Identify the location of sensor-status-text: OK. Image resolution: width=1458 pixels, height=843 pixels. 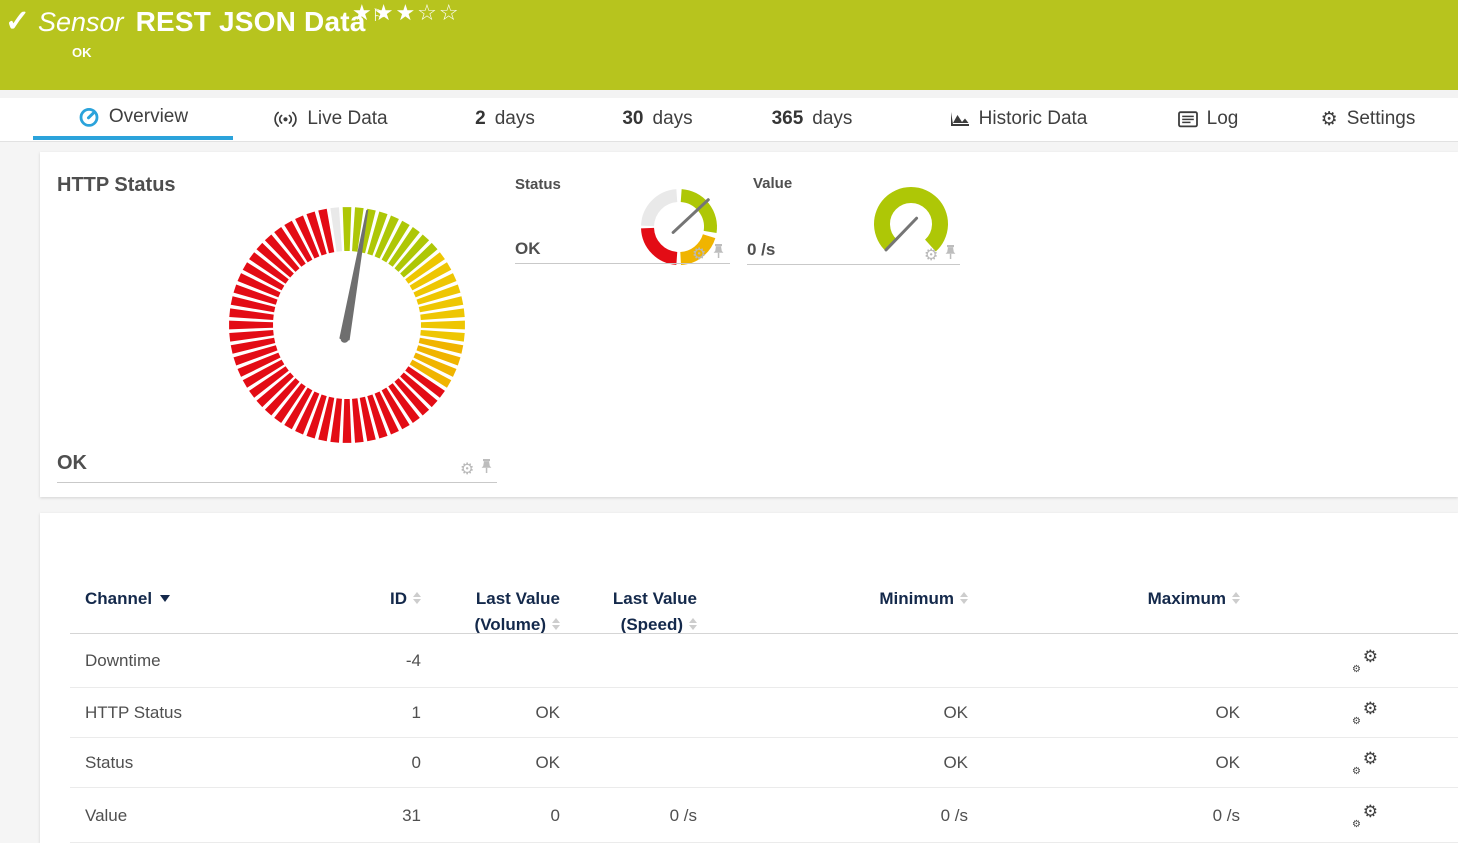
(82, 52).